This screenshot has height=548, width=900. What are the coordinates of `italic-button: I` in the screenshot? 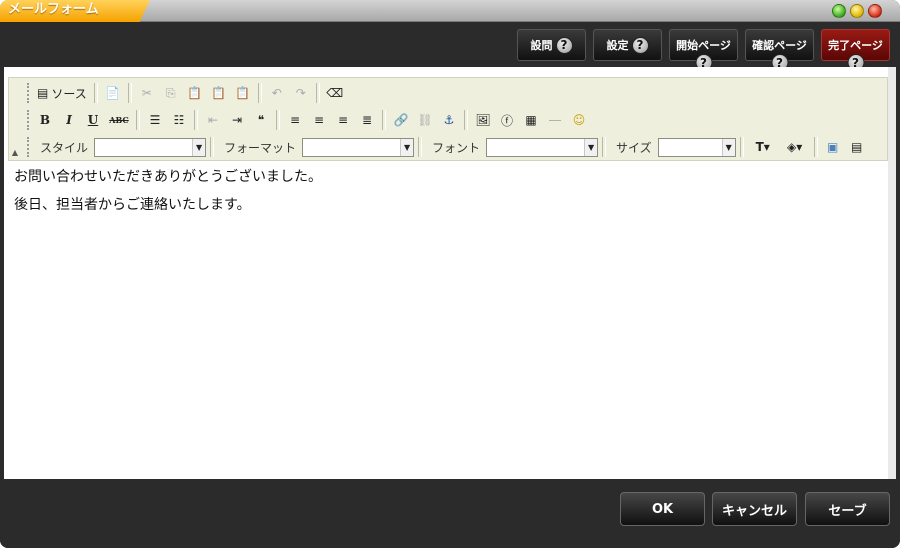 It's located at (69, 120).